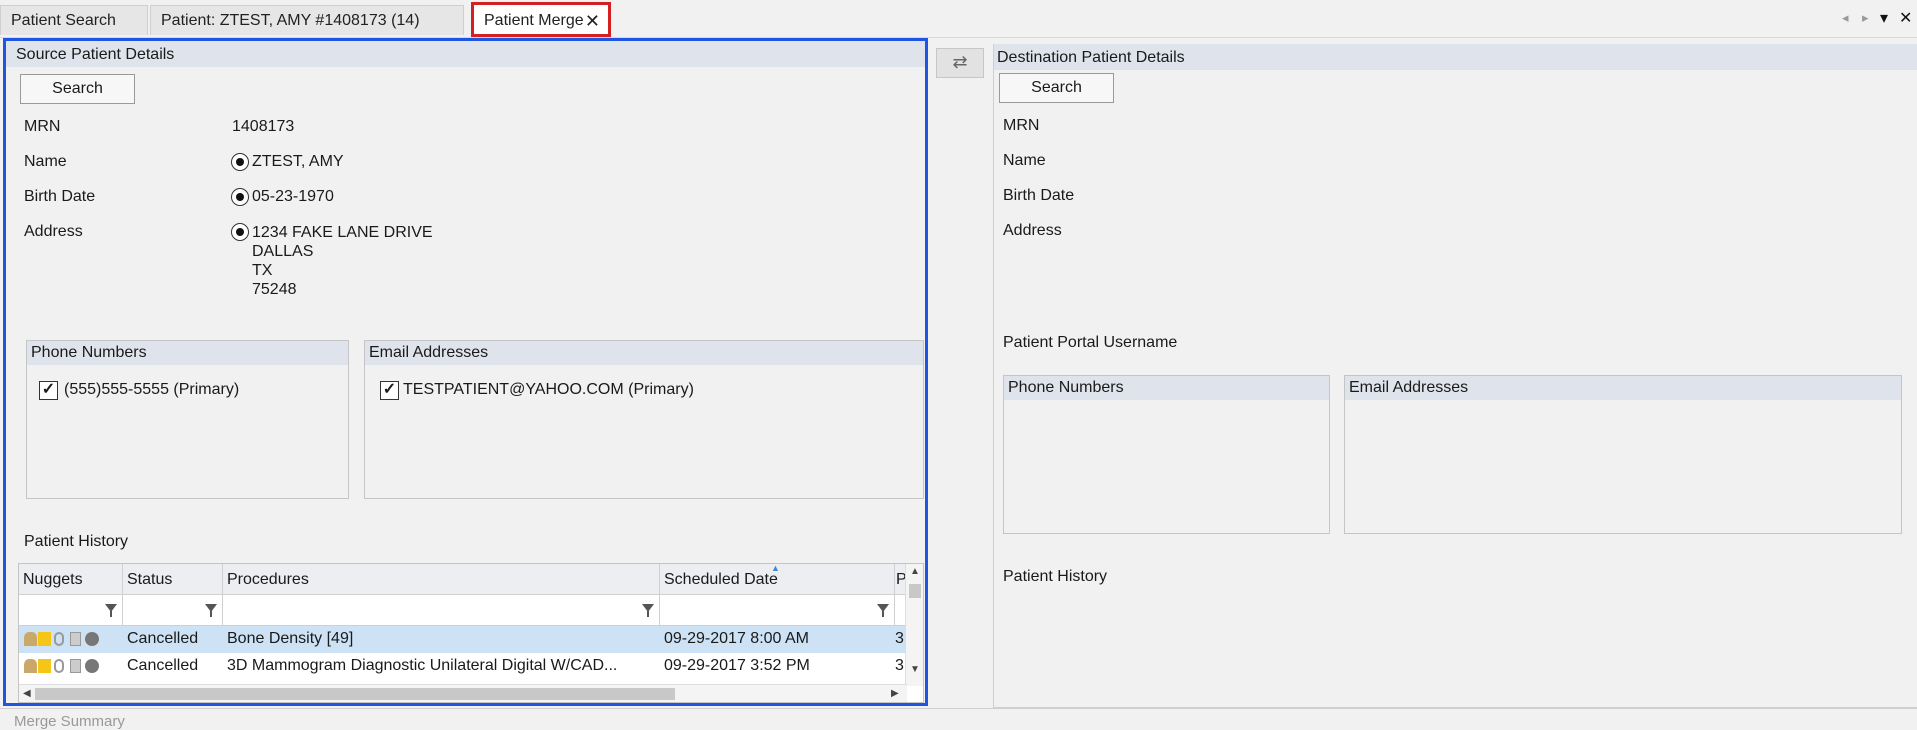 The width and height of the screenshot is (1917, 730). What do you see at coordinates (45, 161) in the screenshot?
I see `name-label: Name` at bounding box center [45, 161].